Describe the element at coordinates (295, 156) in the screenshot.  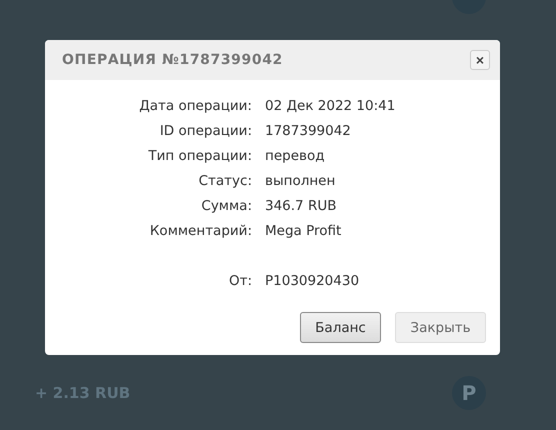
I see `field-value: перевод` at that location.